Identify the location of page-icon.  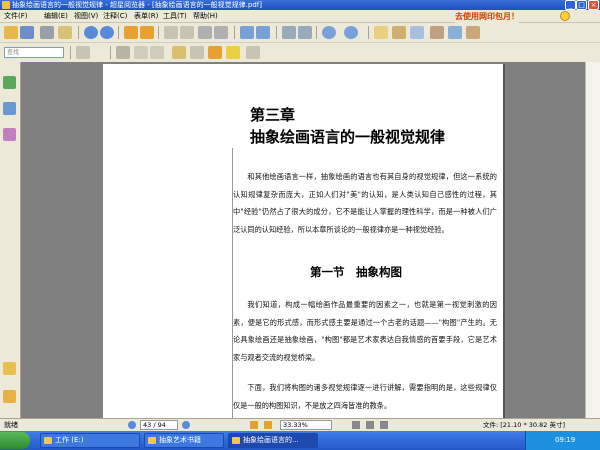
(141, 52).